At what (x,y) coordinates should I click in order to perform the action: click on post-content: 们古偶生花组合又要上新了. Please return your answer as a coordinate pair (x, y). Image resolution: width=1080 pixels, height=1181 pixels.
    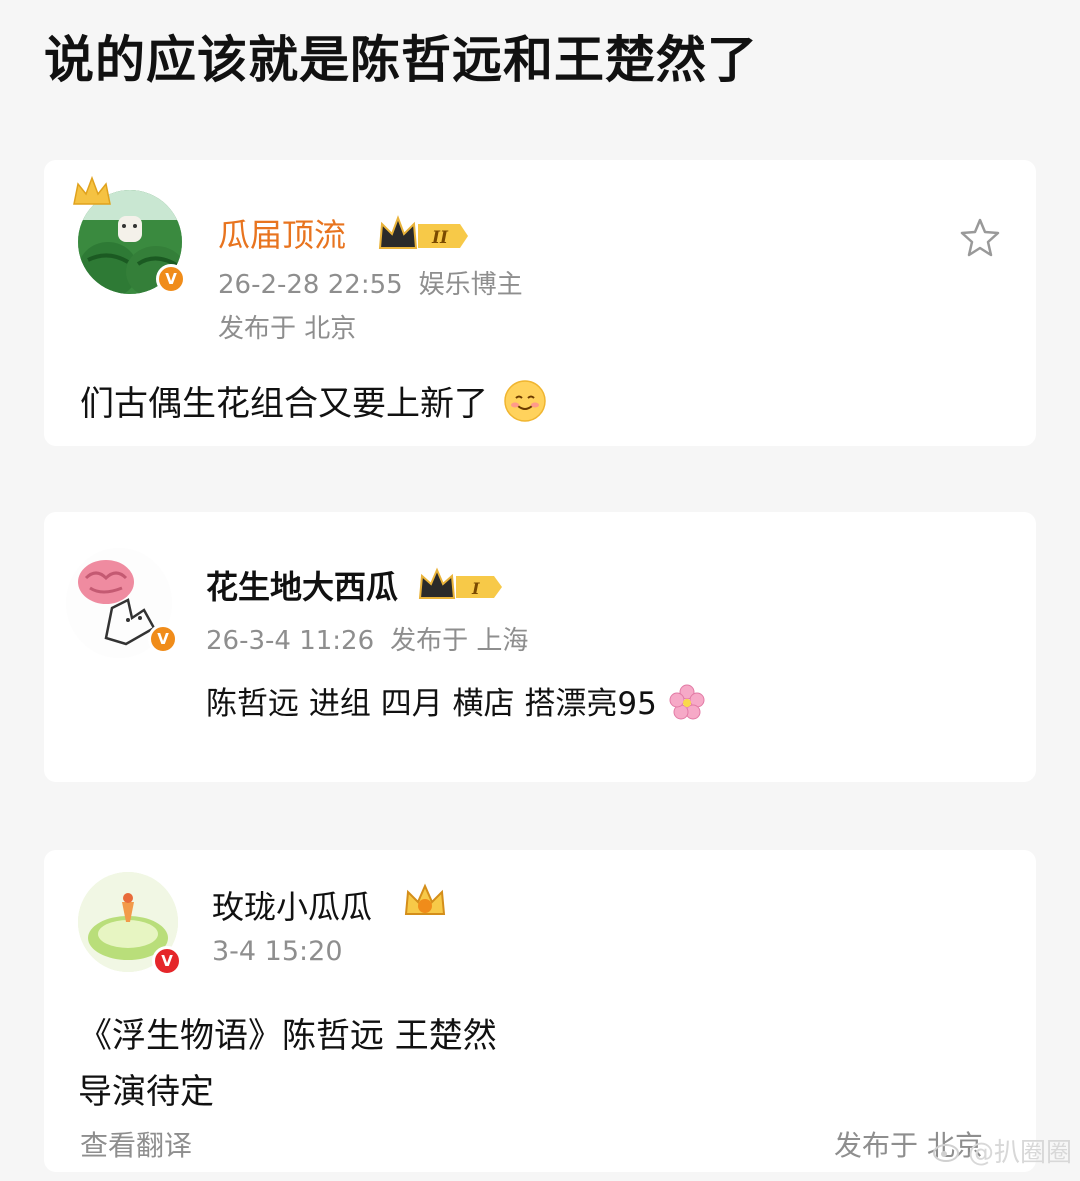
    Looking at the image, I should click on (313, 400).